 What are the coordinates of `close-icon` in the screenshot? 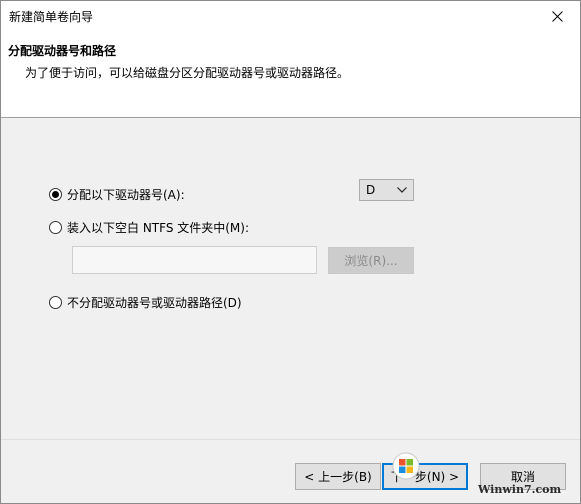 It's located at (557, 16).